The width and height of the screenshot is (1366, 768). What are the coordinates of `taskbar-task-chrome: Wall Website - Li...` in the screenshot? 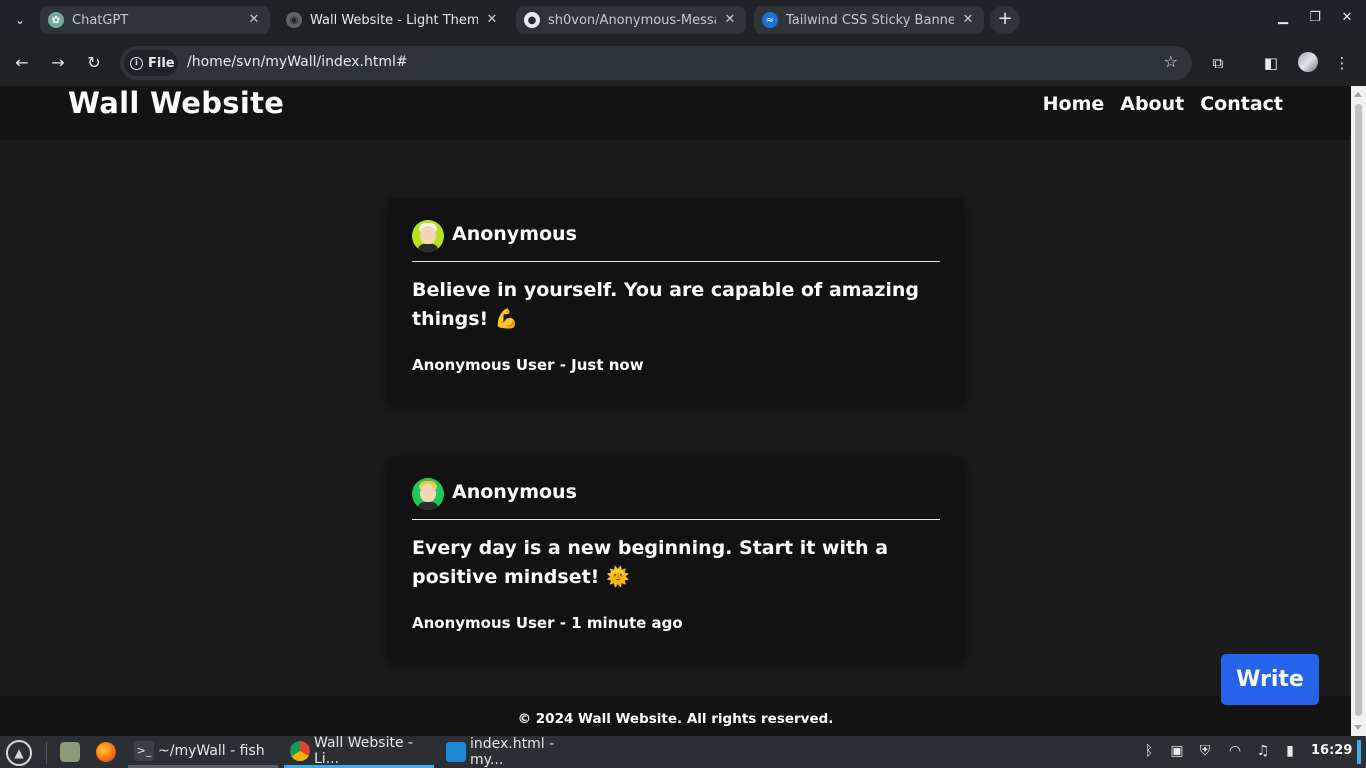 It's located at (359, 751).